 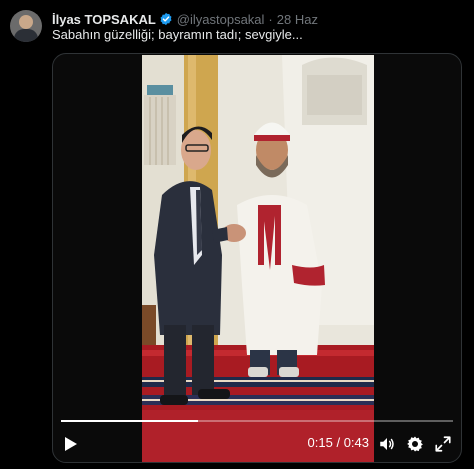 I want to click on video-time: 0:15 / 0:43, so click(x=338, y=442).